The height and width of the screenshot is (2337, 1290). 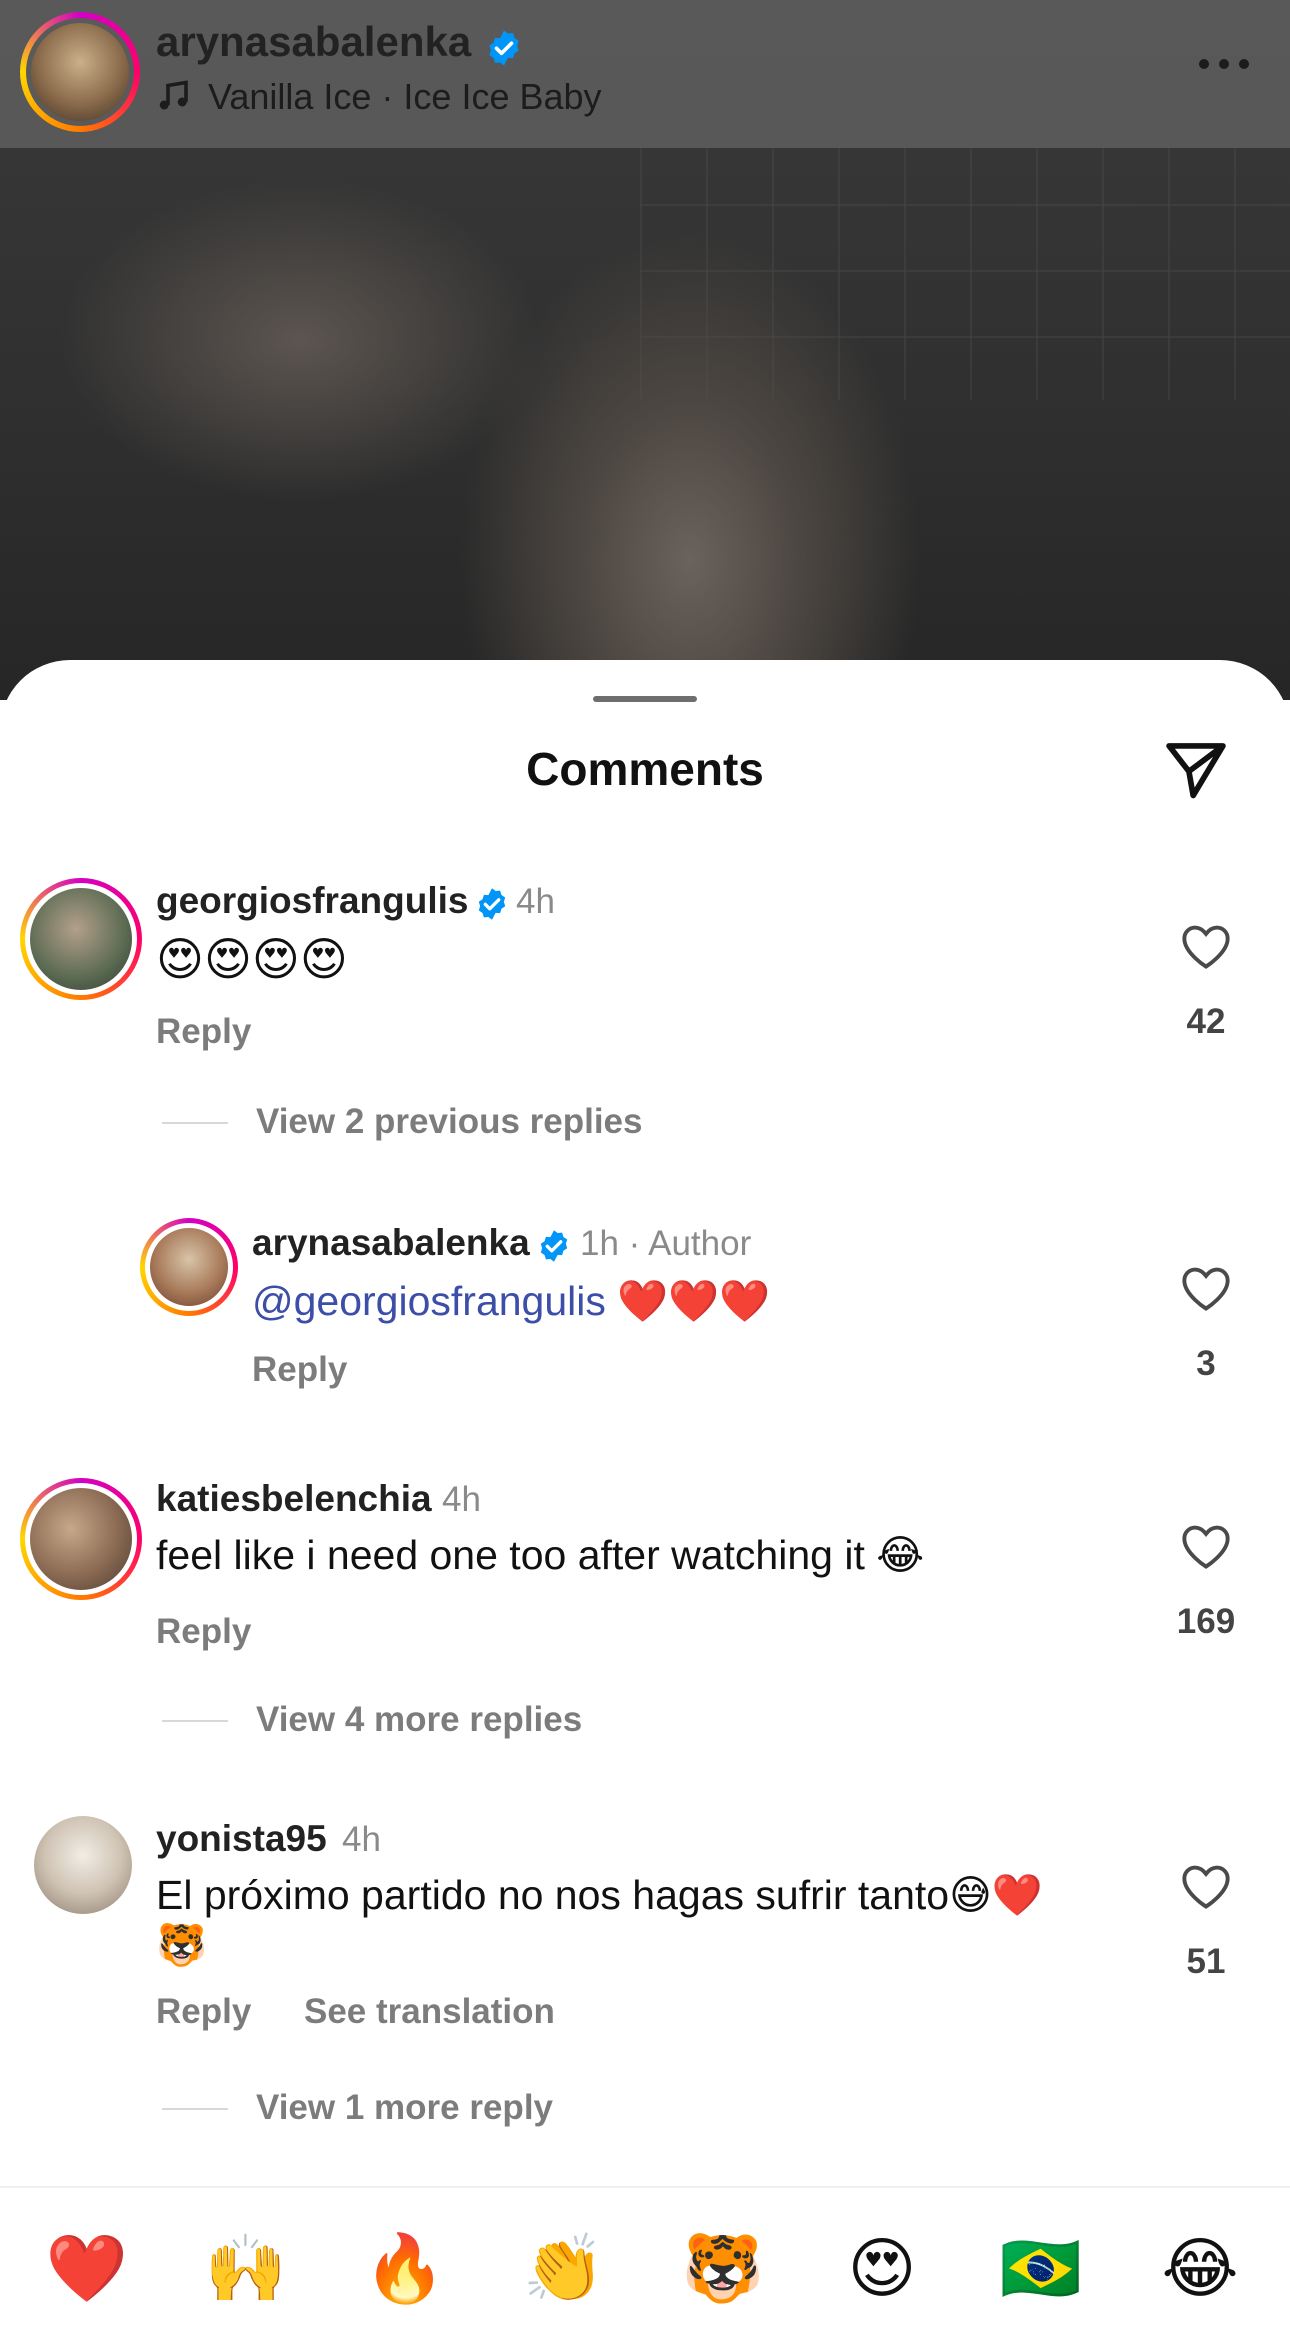 I want to click on view-replies-button: View 1 more reply, so click(x=404, y=2108).